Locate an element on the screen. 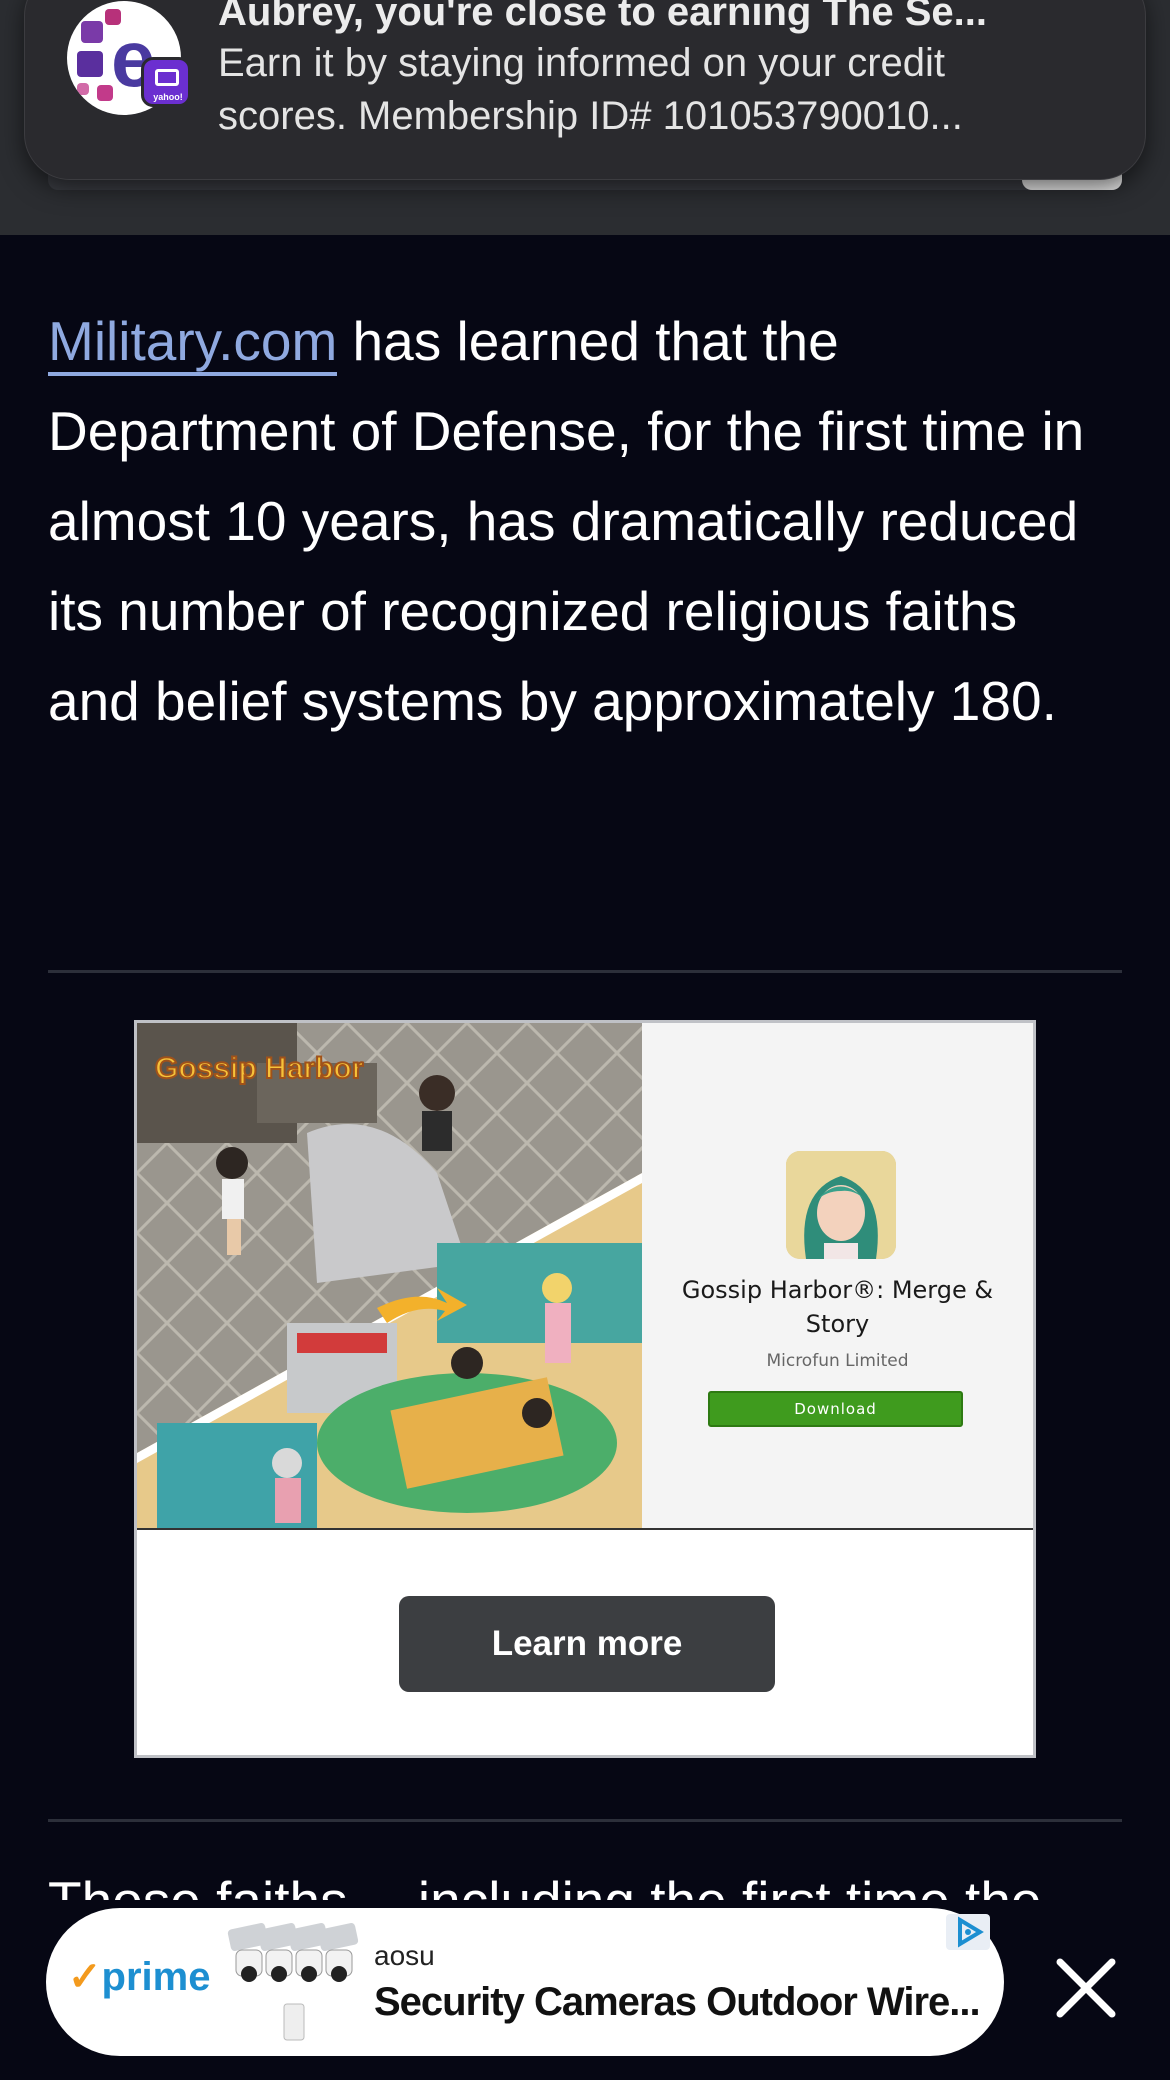 This screenshot has height=2080, width=1170. game-logo: Gossip Harbor is located at coordinates (259, 1068).